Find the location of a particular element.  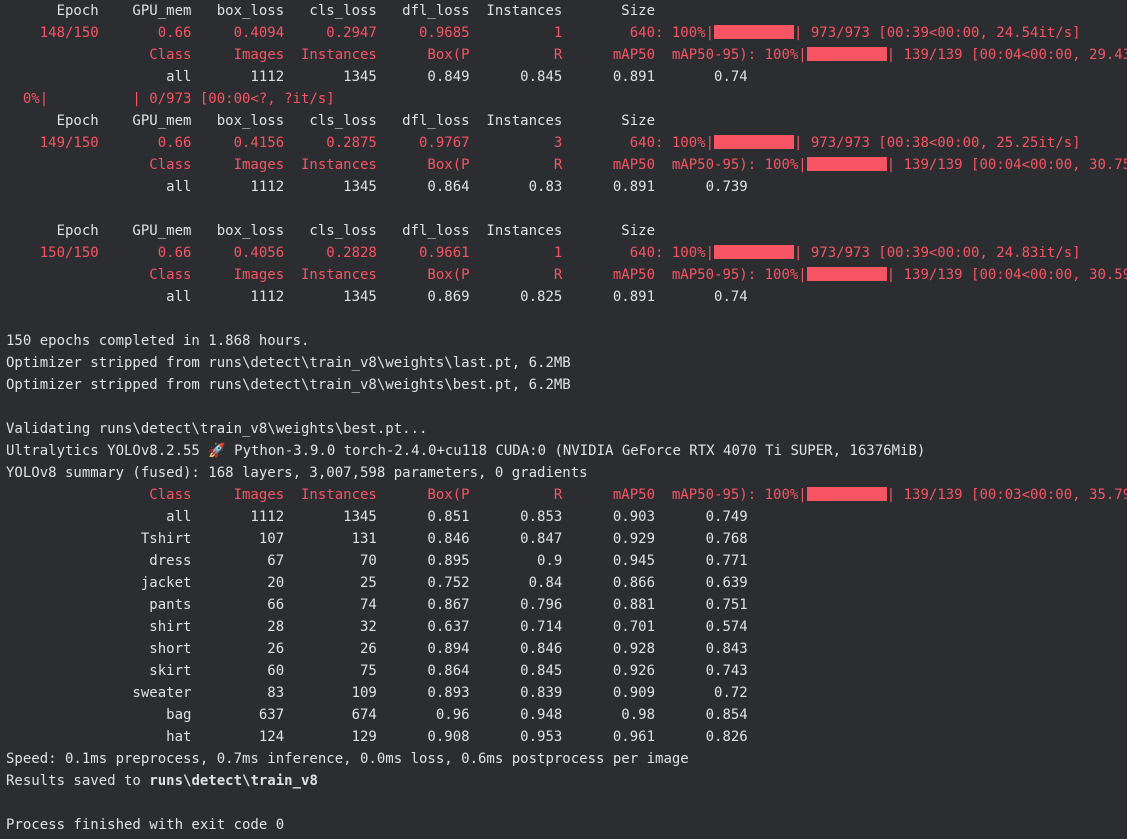

progress-suffix: | 139/139 [00:04<00:00, 29.43it/s] is located at coordinates (1006, 55).